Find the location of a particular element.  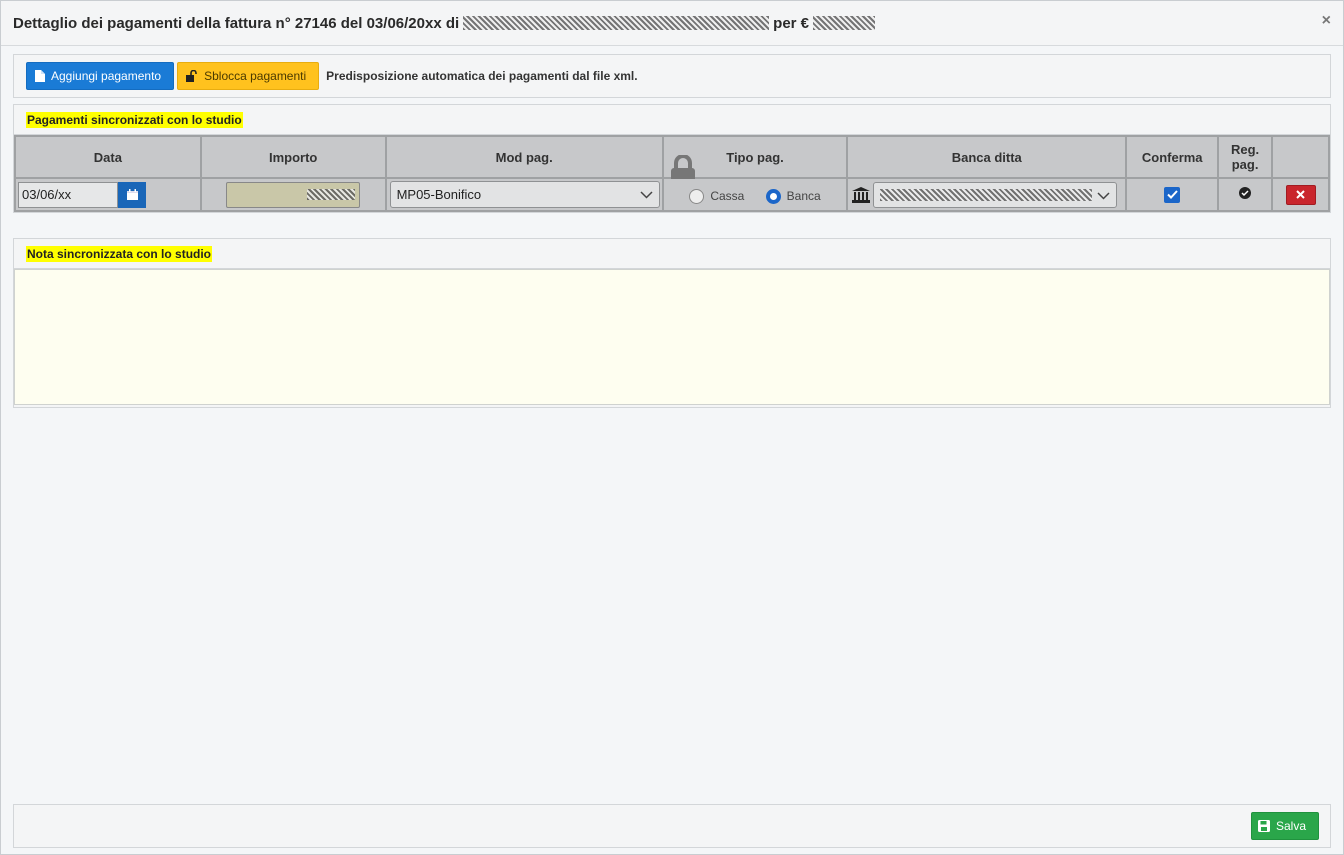

radio-cassa is located at coordinates (697, 196).